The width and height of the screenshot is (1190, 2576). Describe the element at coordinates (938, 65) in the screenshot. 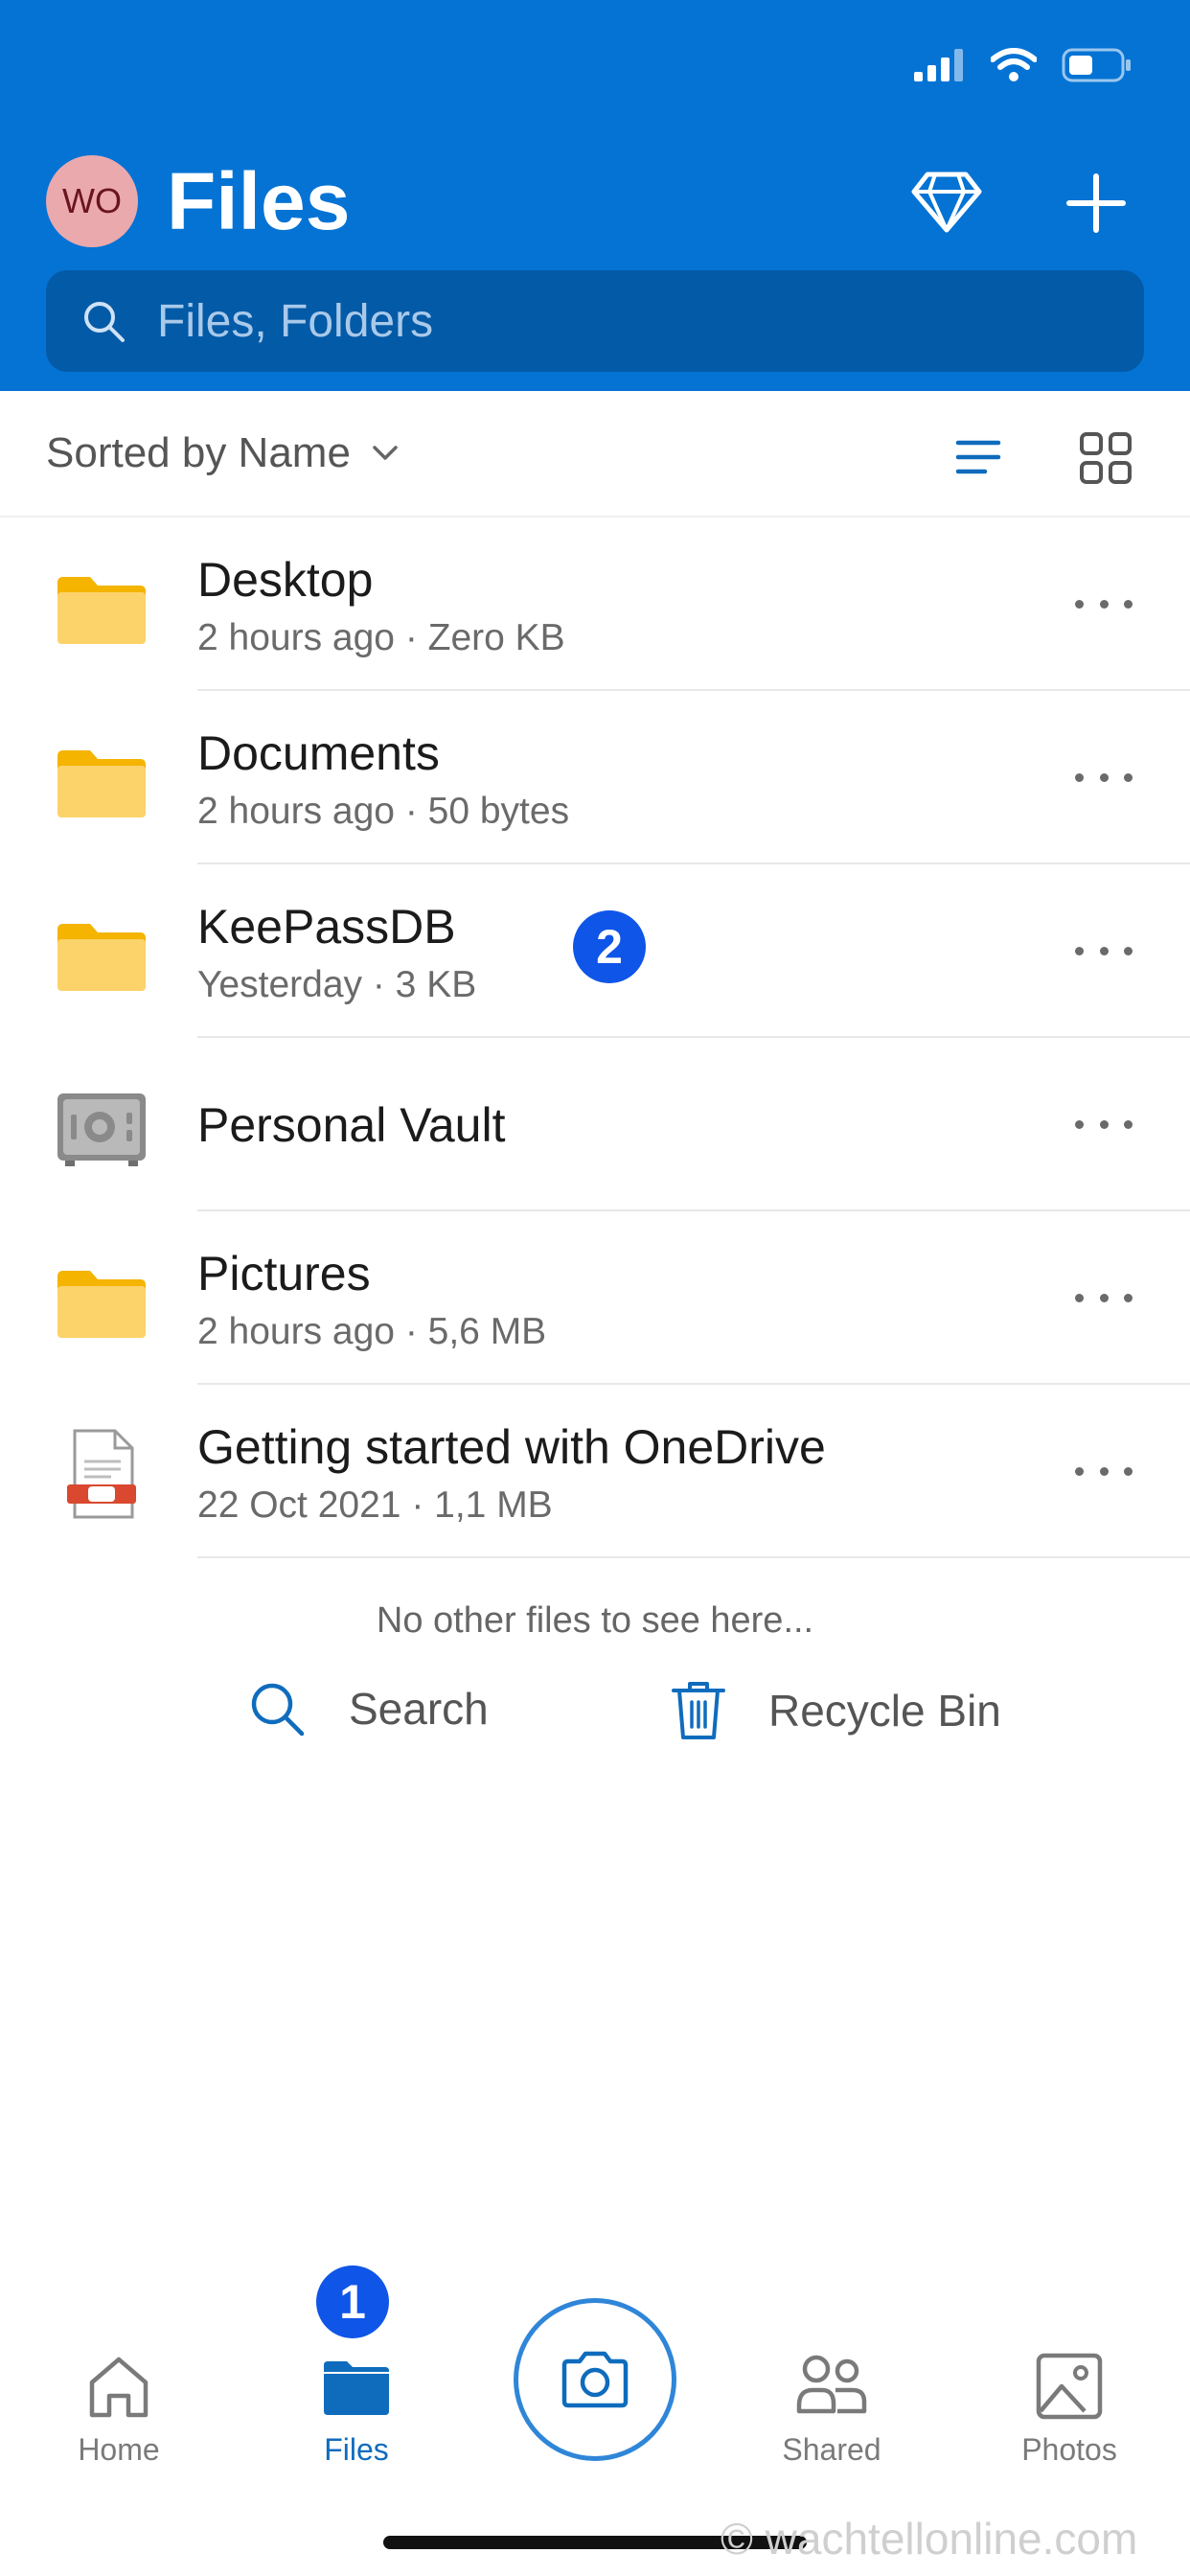

I see `signal-icon` at that location.